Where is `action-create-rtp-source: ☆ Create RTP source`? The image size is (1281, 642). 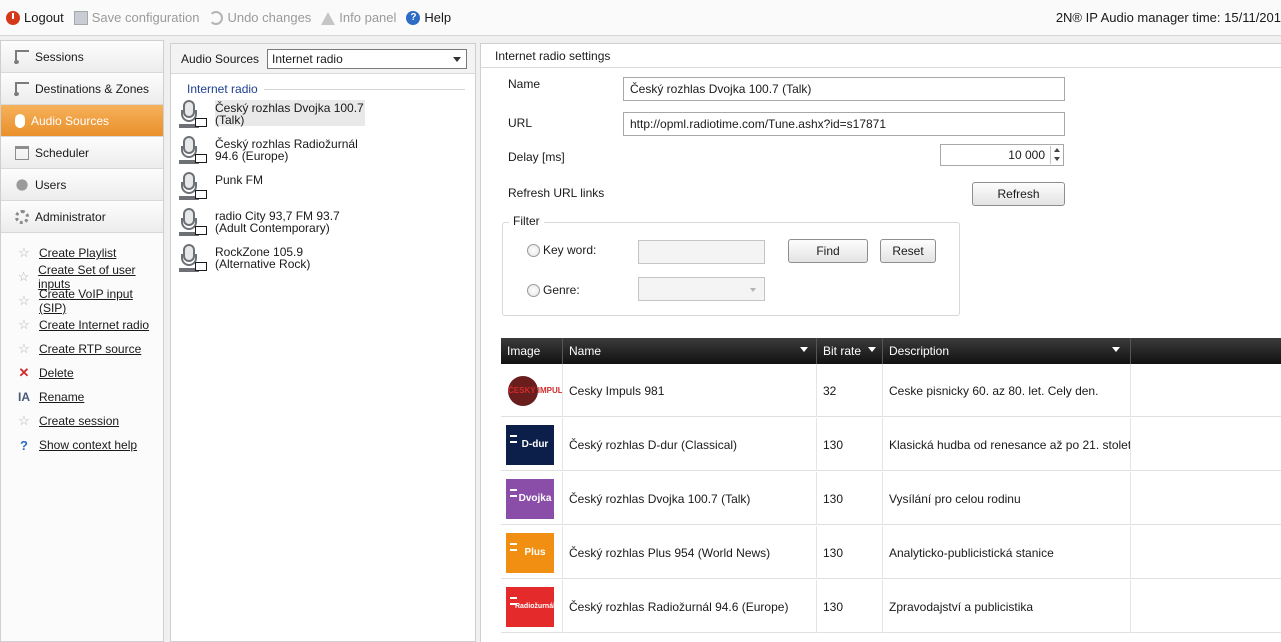 action-create-rtp-source: ☆ Create RTP source is located at coordinates (82, 349).